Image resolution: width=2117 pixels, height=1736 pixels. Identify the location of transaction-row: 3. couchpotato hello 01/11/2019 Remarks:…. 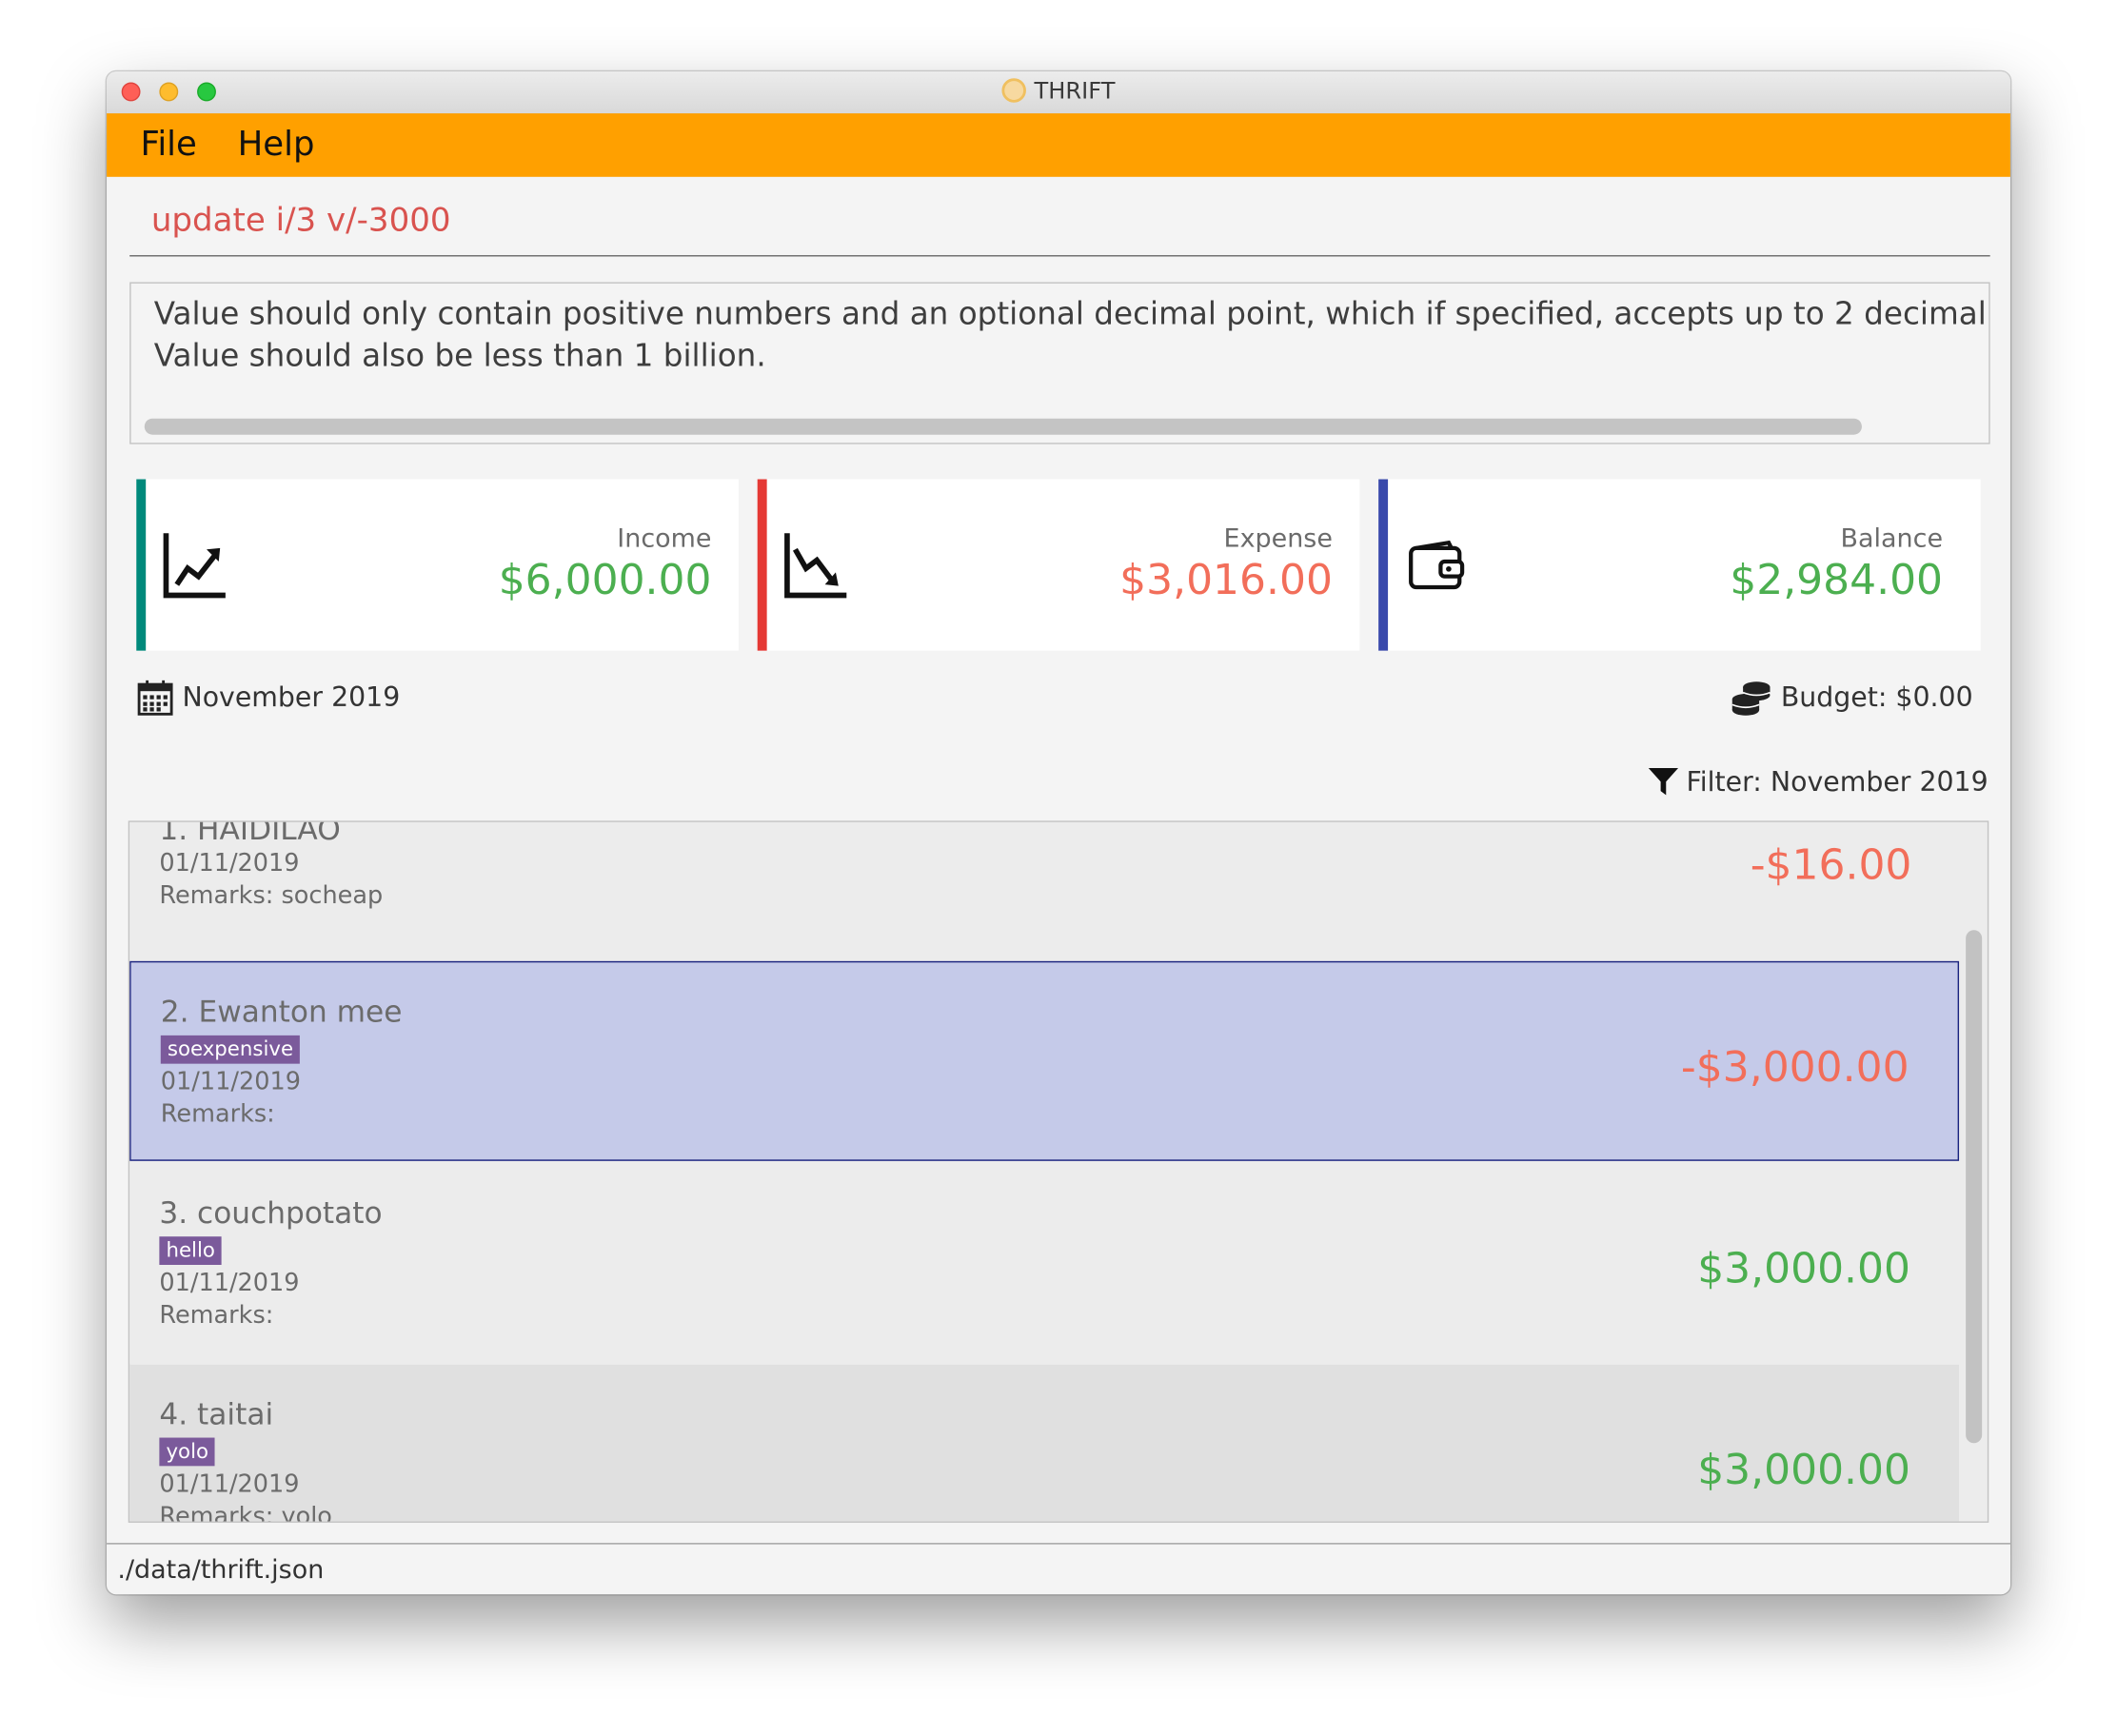
(1044, 1263).